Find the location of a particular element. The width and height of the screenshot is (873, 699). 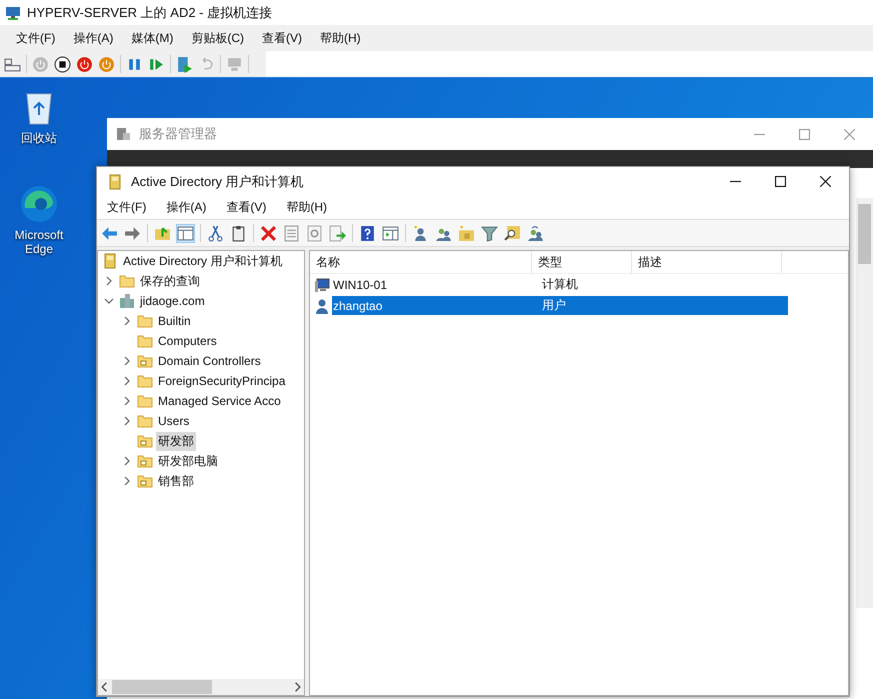

filter-icon is located at coordinates (489, 233).